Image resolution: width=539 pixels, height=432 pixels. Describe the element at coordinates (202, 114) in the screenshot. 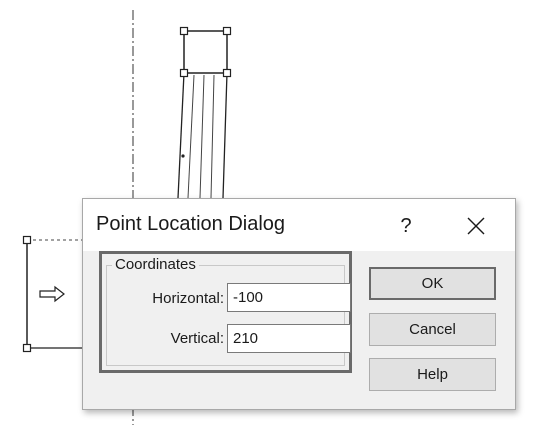

I see `column-shape` at that location.